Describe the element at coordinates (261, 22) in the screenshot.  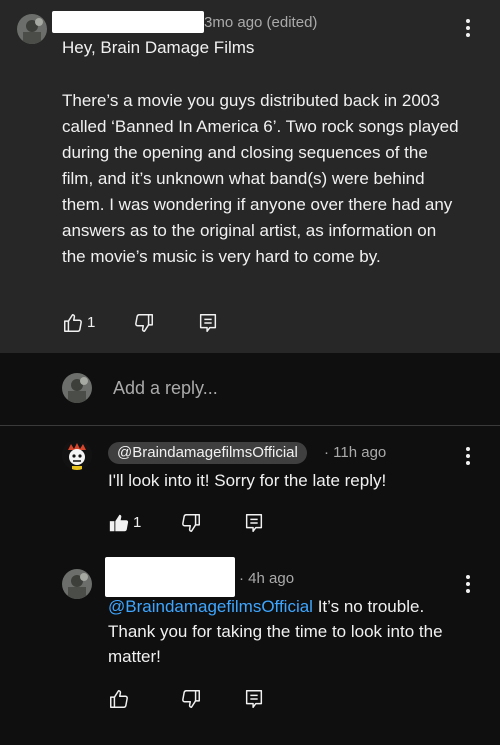
I see `comment-time: 3mo ago (edited)` at that location.